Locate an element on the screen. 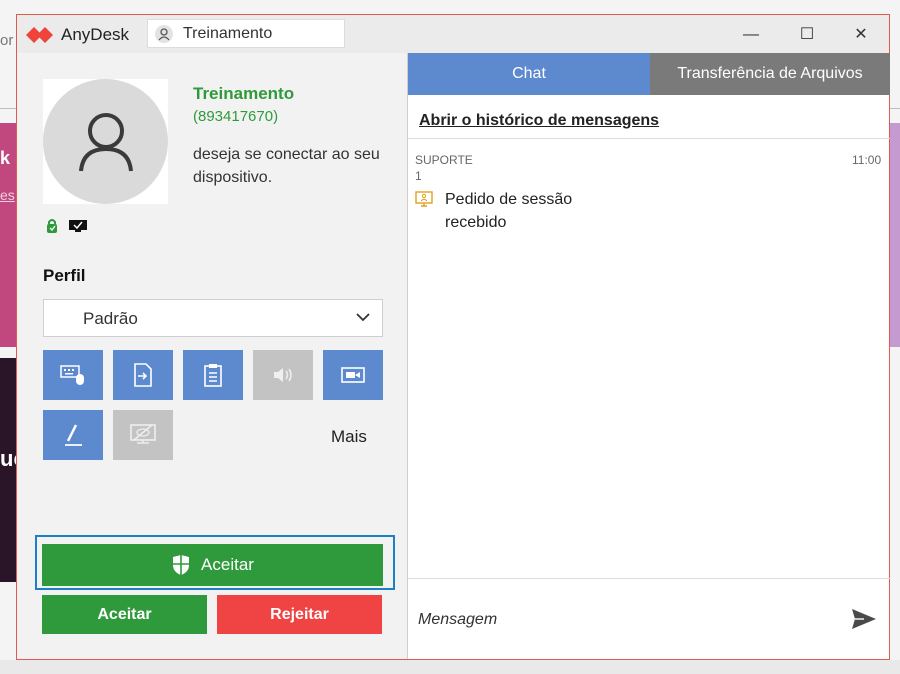 The image size is (900, 674). compose-divider is located at coordinates (649, 578).